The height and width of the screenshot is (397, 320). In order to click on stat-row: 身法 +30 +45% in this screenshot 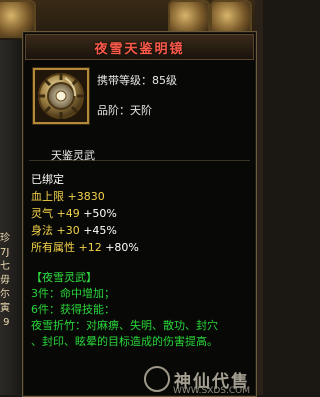, I will do `click(143, 230)`.